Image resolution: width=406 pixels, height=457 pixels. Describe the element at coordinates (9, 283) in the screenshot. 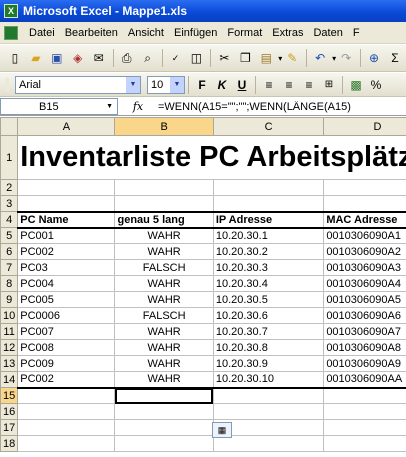

I see `row-header: 8` at that location.